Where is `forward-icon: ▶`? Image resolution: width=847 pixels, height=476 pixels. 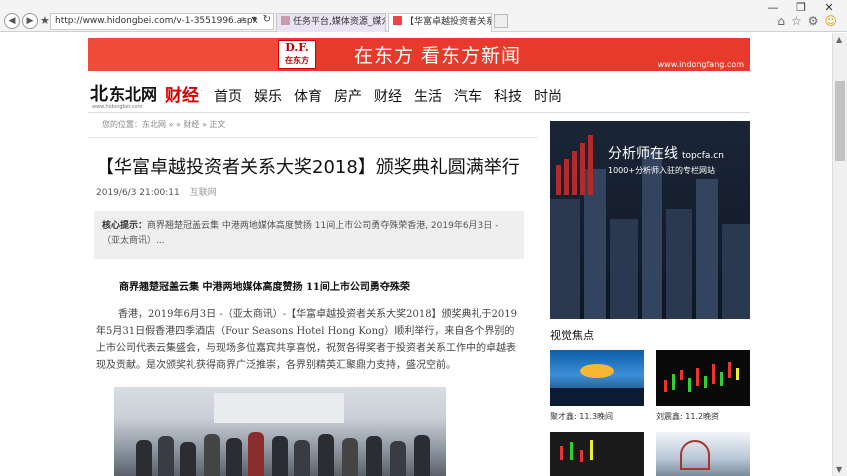
forward-icon: ▶ is located at coordinates (30, 21).